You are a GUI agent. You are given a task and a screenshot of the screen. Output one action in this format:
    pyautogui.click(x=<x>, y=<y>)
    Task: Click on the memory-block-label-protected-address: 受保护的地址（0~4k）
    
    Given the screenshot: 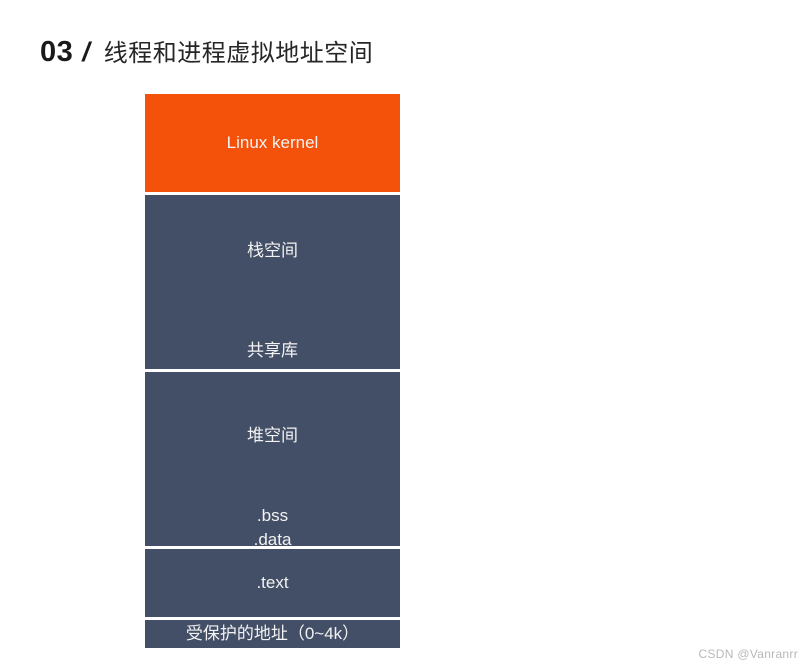 What is the action you would take?
    pyautogui.click(x=272, y=634)
    